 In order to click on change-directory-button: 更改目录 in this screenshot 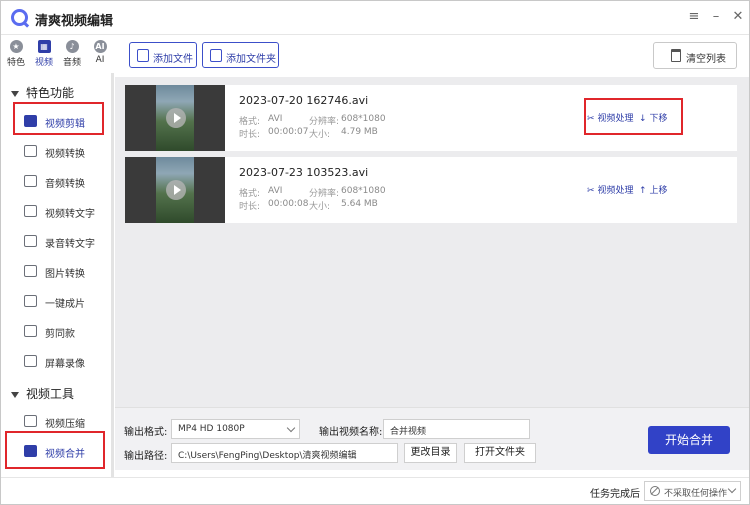, I will do `click(430, 453)`.